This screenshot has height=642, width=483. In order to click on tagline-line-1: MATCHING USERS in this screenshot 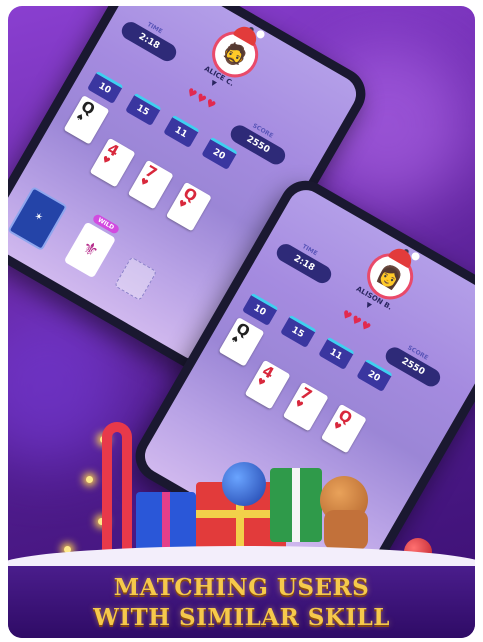, I will do `click(241, 587)`.